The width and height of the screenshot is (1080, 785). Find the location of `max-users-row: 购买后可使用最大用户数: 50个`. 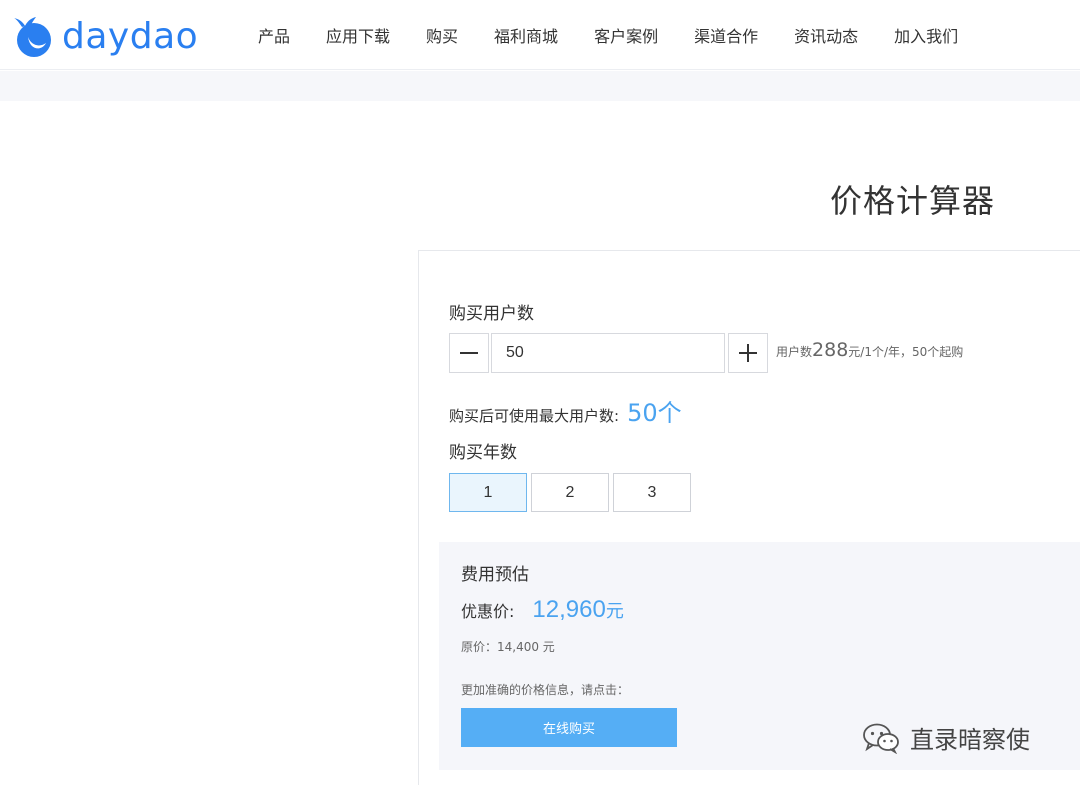

max-users-row: 购买后可使用最大用户数: 50个 is located at coordinates (565, 410).